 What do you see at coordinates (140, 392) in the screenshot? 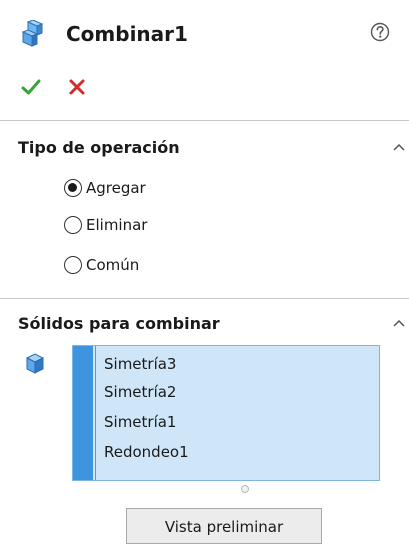
I see `list-item: Simetría2` at bounding box center [140, 392].